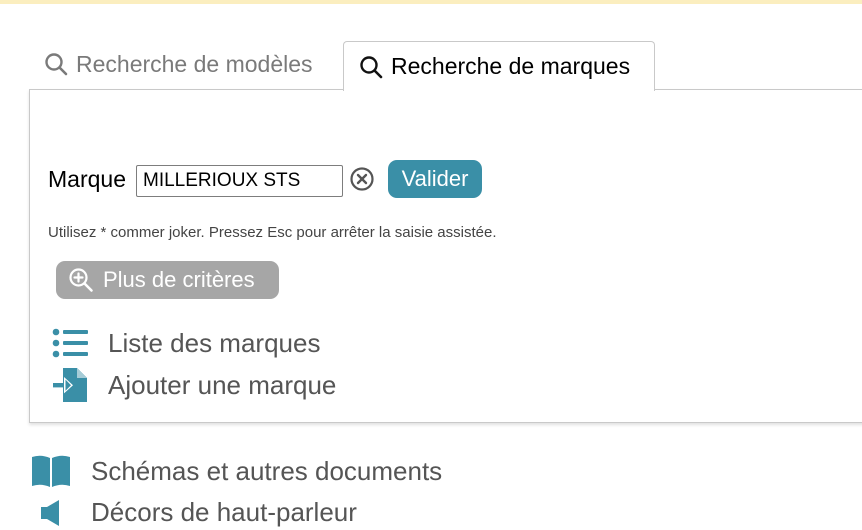 The width and height of the screenshot is (862, 530). I want to click on top-strip, so click(431, 2).